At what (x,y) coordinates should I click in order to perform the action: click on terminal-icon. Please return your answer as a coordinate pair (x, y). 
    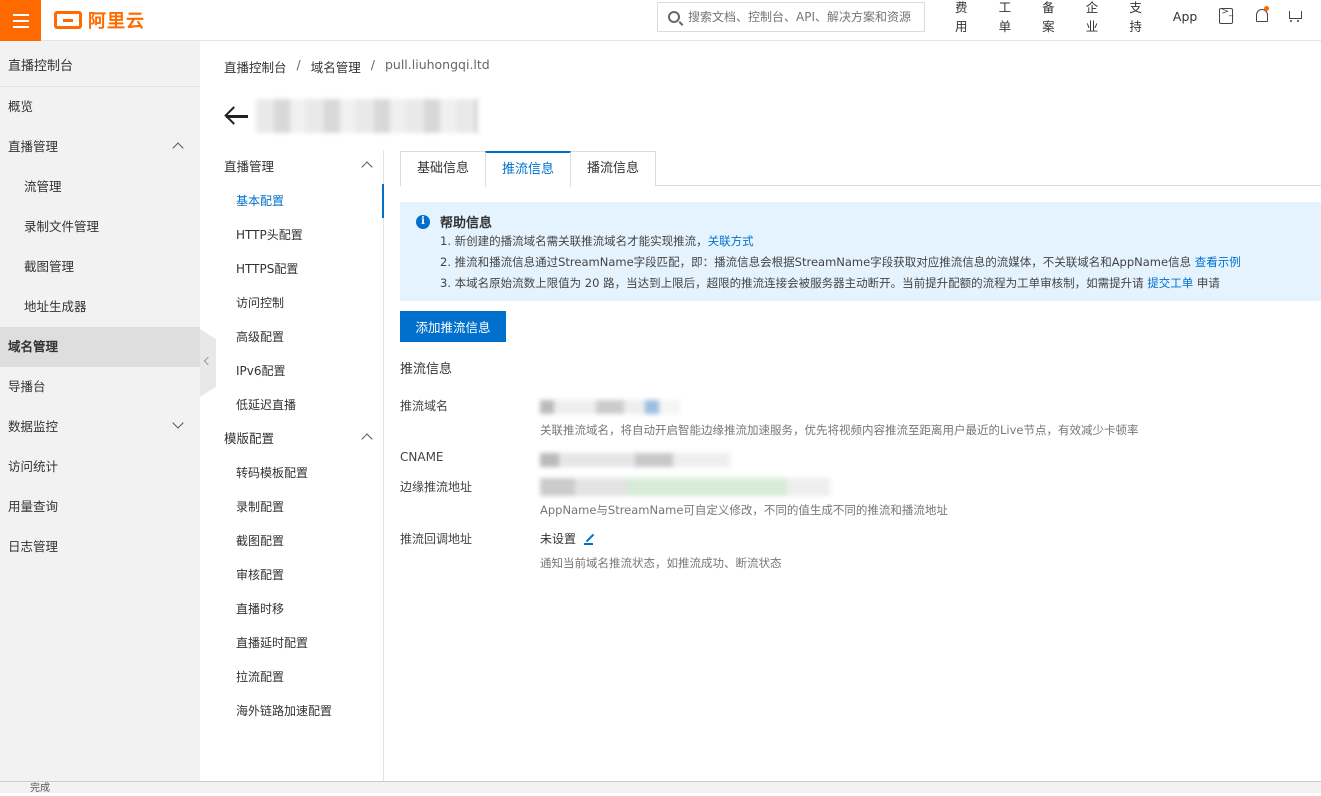
    Looking at the image, I should click on (1226, 15).